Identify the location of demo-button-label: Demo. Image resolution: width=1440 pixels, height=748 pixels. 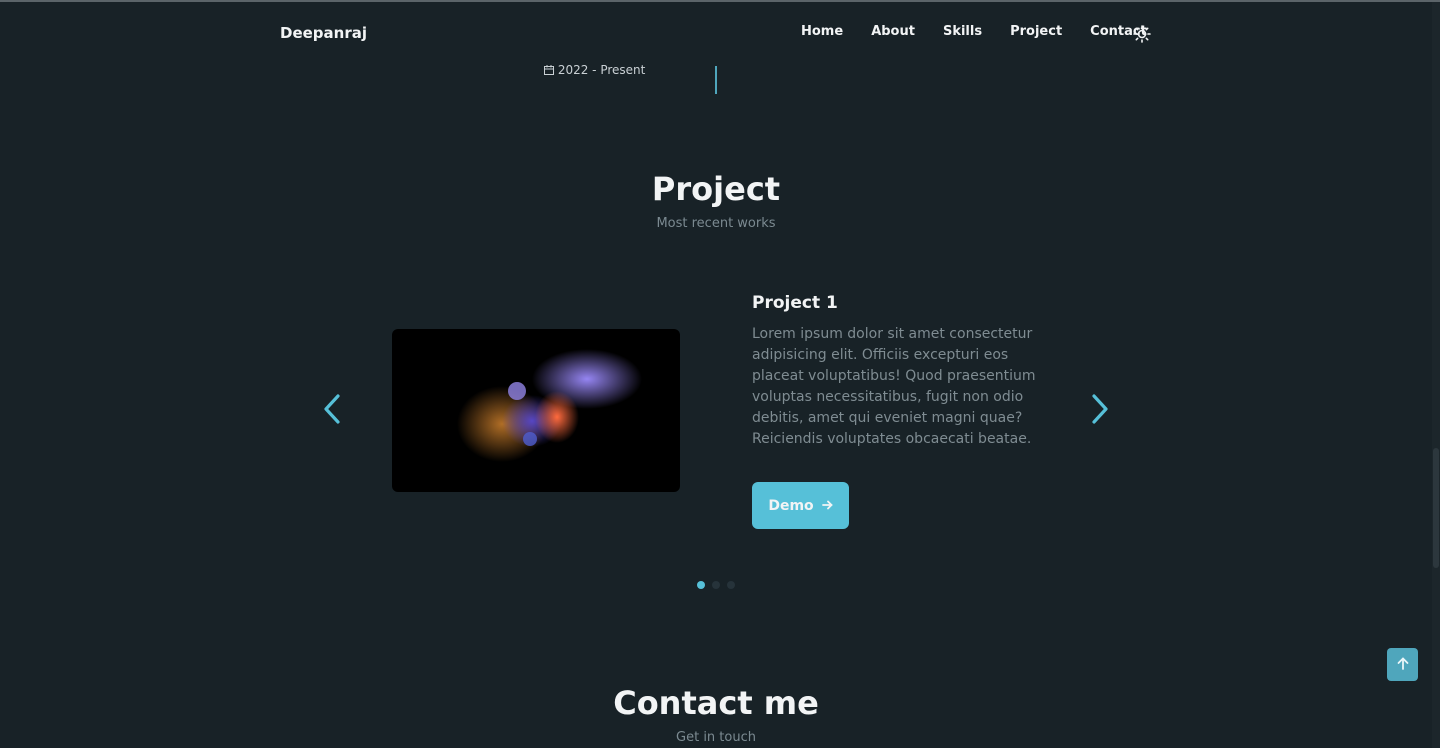
(791, 505).